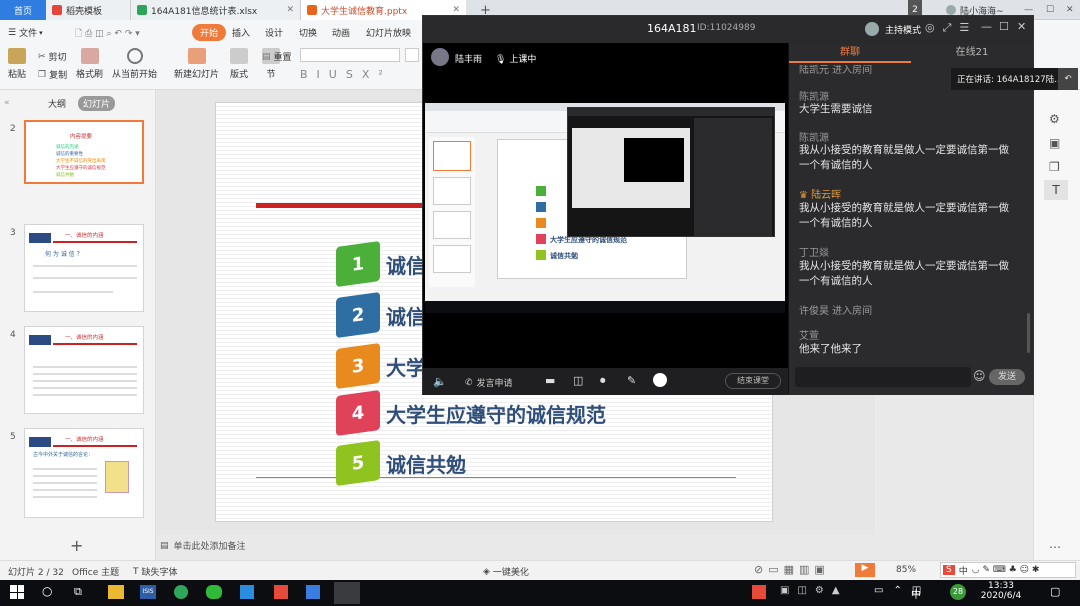  Describe the element at coordinates (308, 32) in the screenshot. I see `tab-transition: 切换` at that location.